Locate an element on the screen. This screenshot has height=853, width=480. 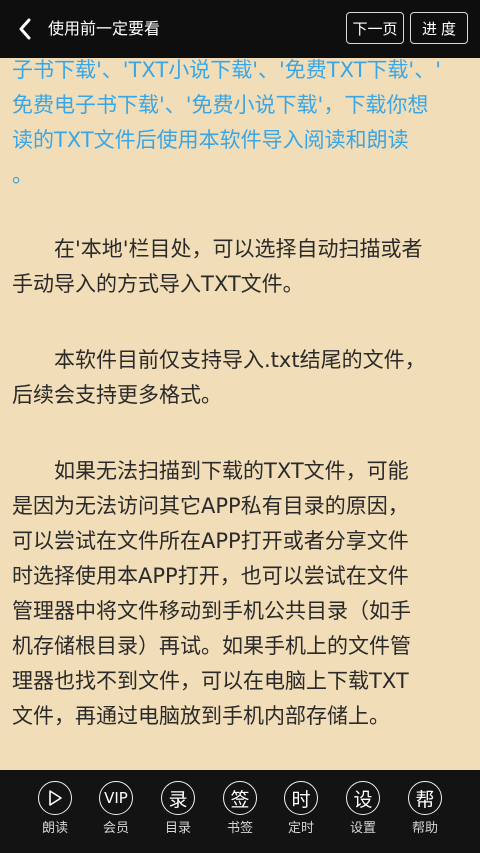
read-aloud-button: 朗读 is located at coordinates (55, 814).